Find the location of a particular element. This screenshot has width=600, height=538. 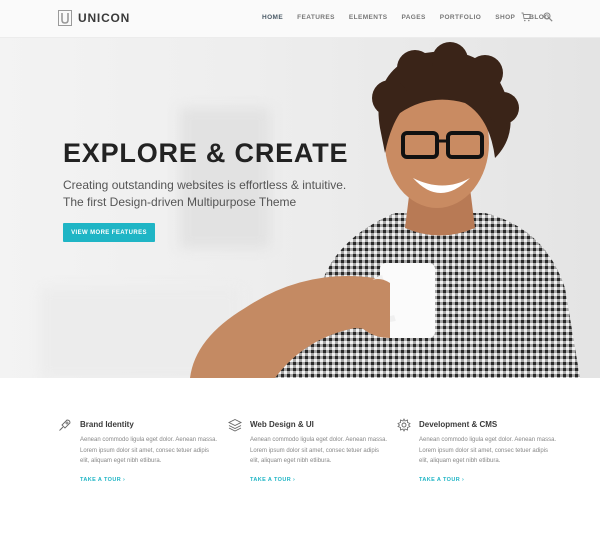

u-logo-icon is located at coordinates (65, 18).